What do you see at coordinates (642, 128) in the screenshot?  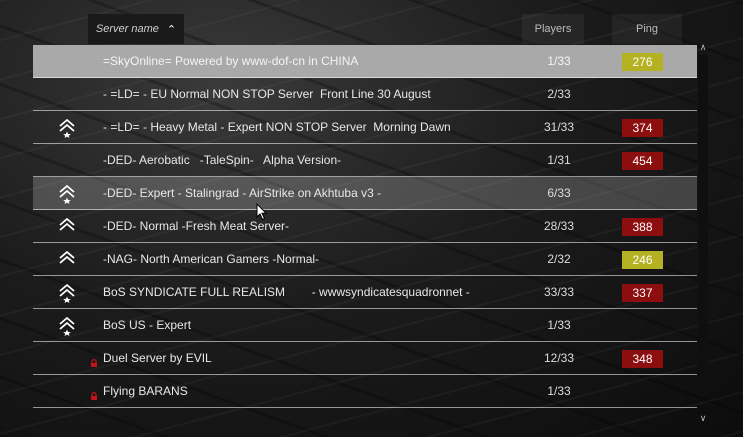 I see `ping-badge: 374` at bounding box center [642, 128].